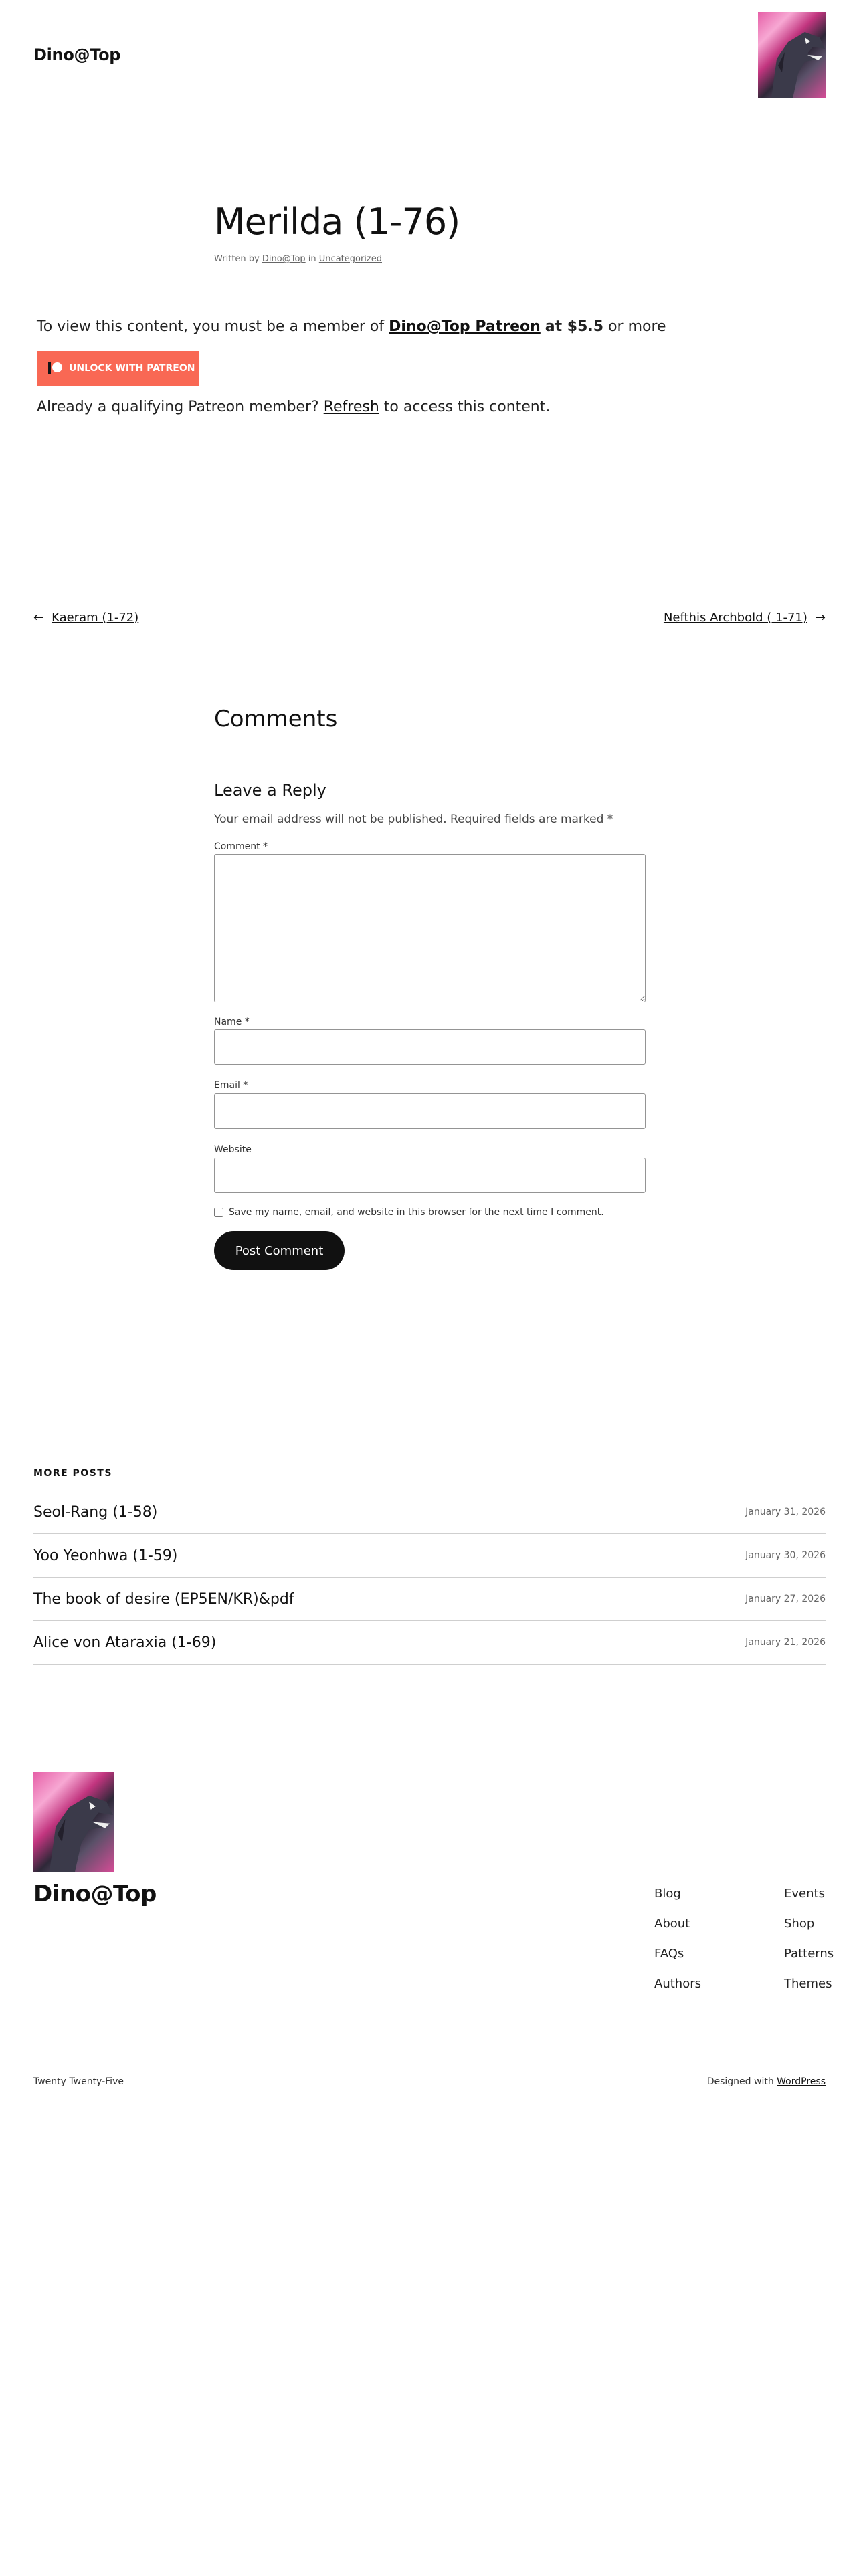  What do you see at coordinates (284, 259) in the screenshot?
I see `author-link: Dino@Top` at bounding box center [284, 259].